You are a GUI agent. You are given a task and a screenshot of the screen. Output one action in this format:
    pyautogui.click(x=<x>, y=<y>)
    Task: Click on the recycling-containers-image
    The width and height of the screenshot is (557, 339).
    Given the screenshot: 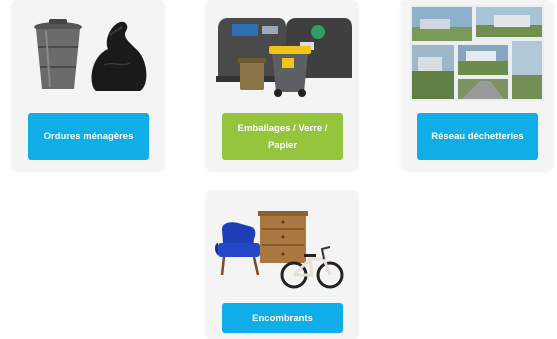 What is the action you would take?
    pyautogui.click(x=282, y=52)
    